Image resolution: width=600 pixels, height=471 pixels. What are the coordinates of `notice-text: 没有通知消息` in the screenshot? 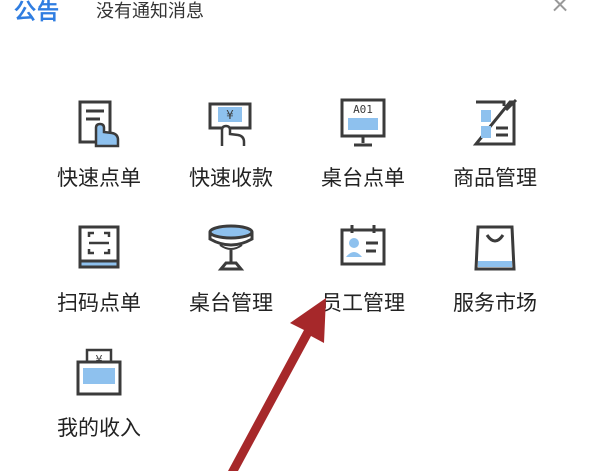 It's located at (150, 11).